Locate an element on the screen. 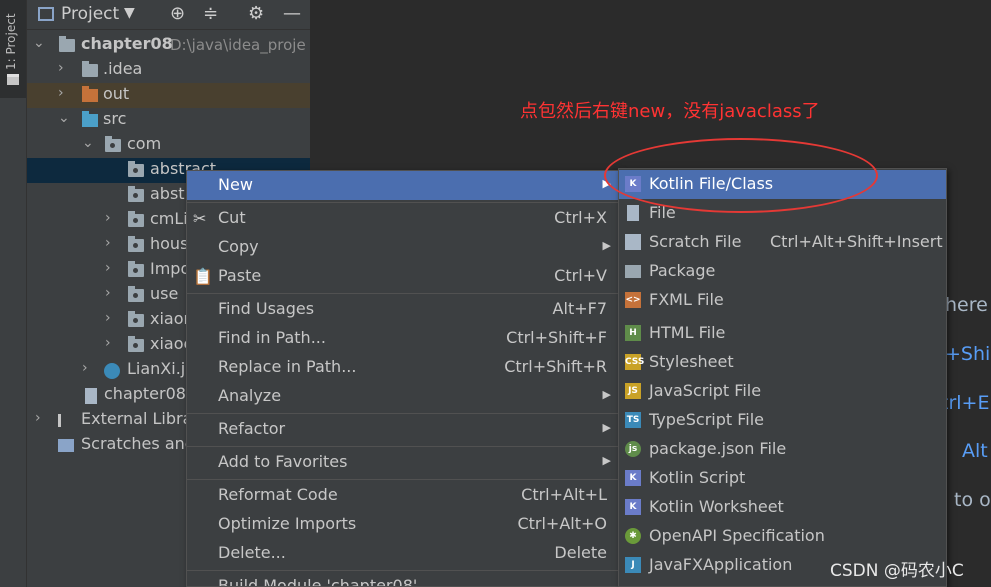 The image size is (991, 587). js-icon: JS is located at coordinates (633, 391).